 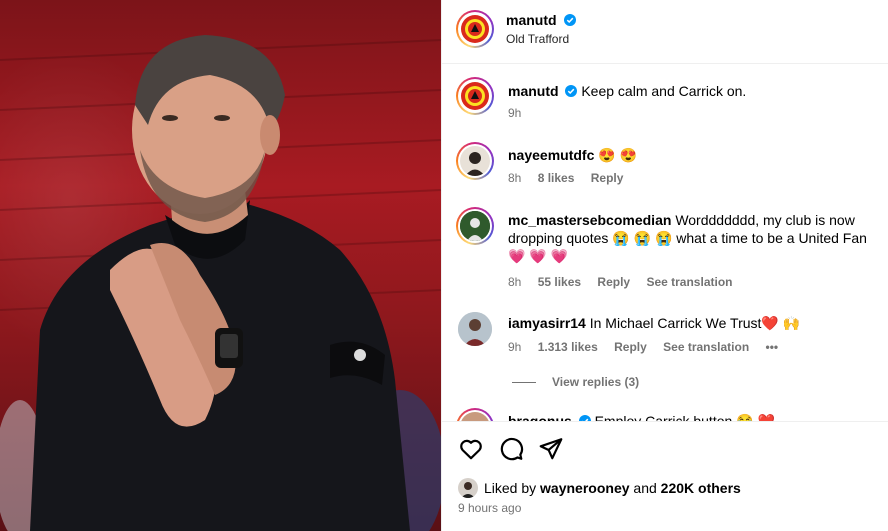 What do you see at coordinates (471, 449) in the screenshot?
I see `heart-icon` at bounding box center [471, 449].